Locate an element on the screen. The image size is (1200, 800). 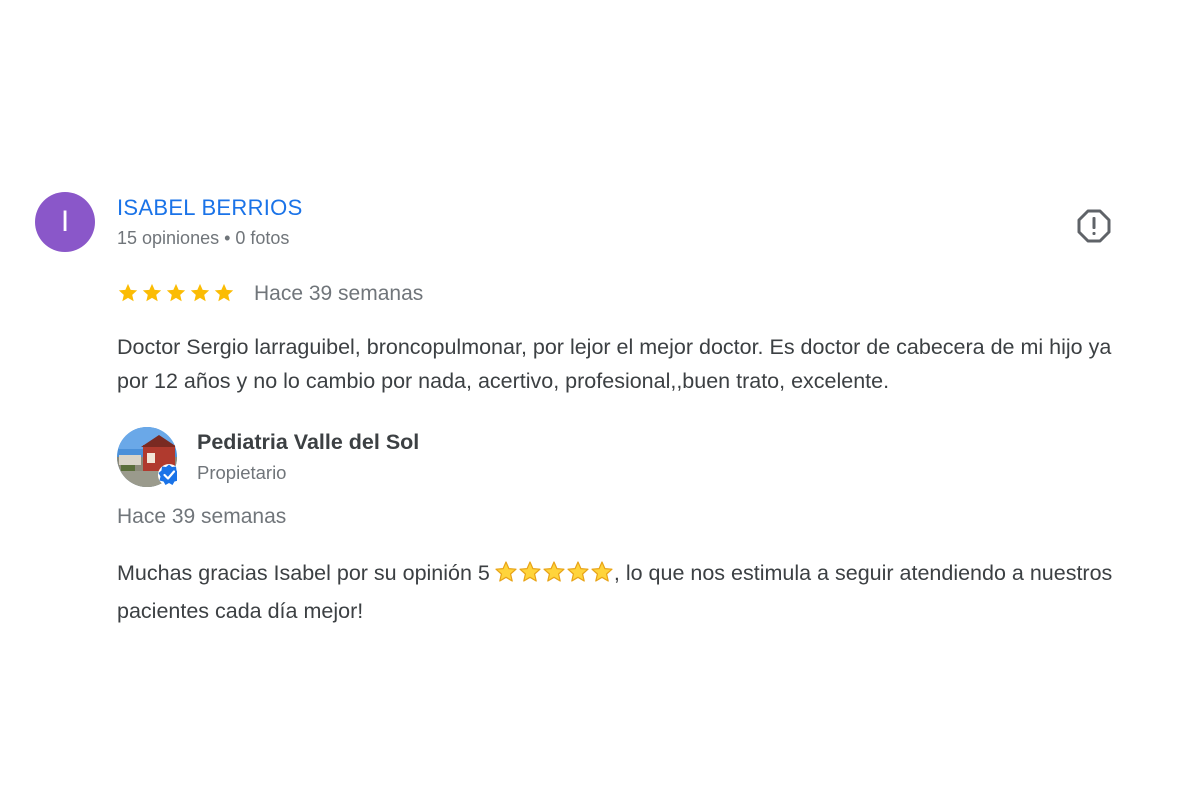
reviewer-meta: 15 opiniones • 0 fotos is located at coordinates (203, 238).